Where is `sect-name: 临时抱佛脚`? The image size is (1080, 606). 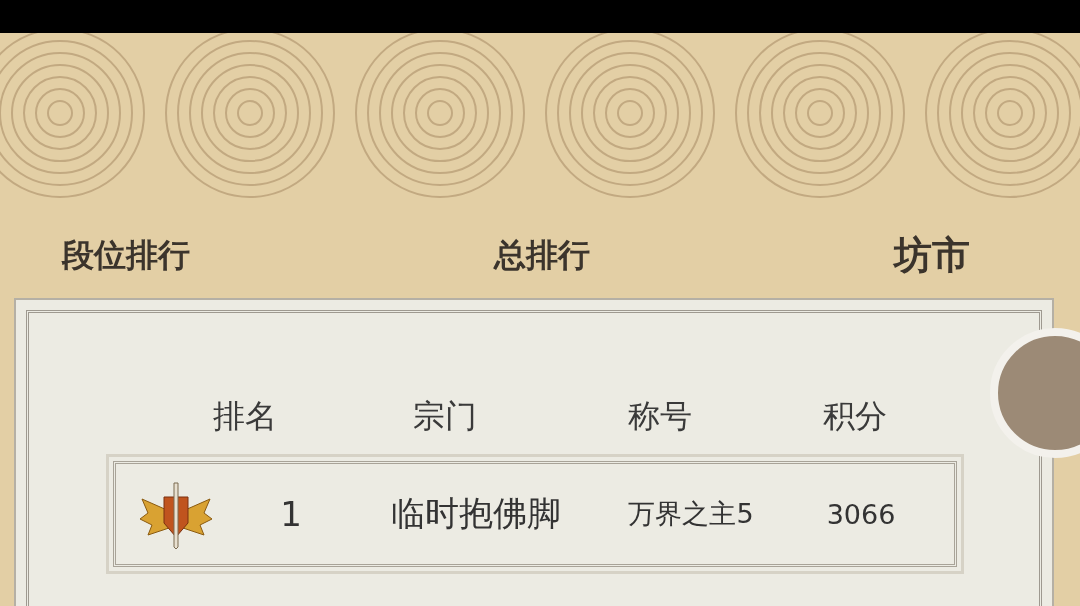
sect-name: 临时抱佛脚 is located at coordinates (476, 513).